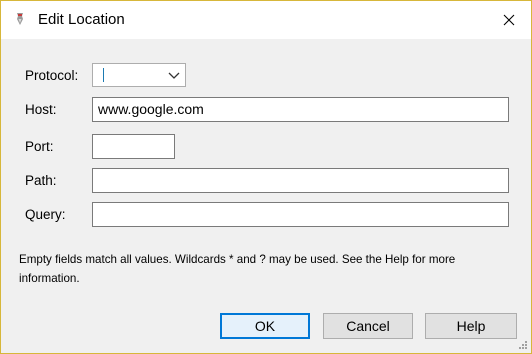  What do you see at coordinates (41, 180) in the screenshot?
I see `path-label: Path:` at bounding box center [41, 180].